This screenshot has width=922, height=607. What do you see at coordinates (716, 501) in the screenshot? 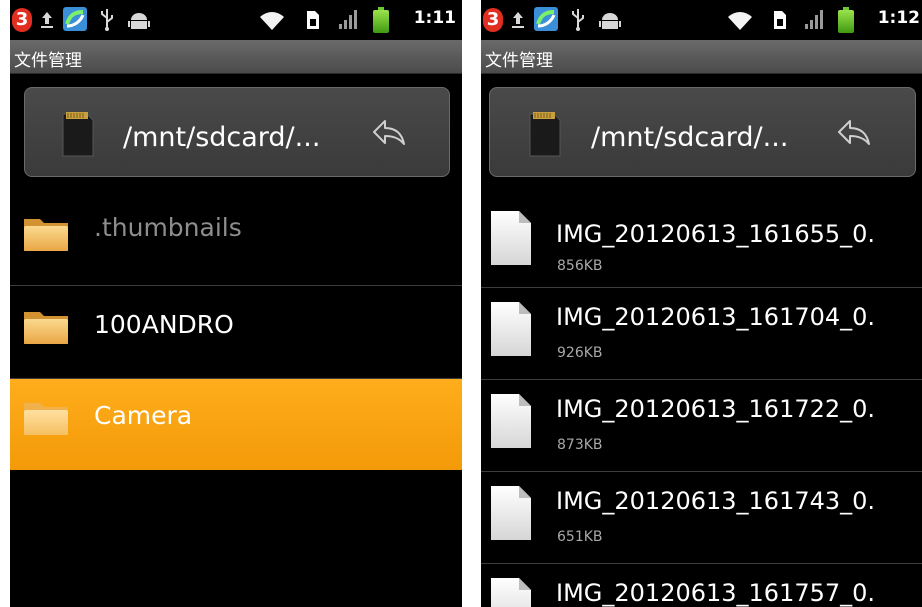
I see `file-name: IMG_20120613_161743_0.` at bounding box center [716, 501].